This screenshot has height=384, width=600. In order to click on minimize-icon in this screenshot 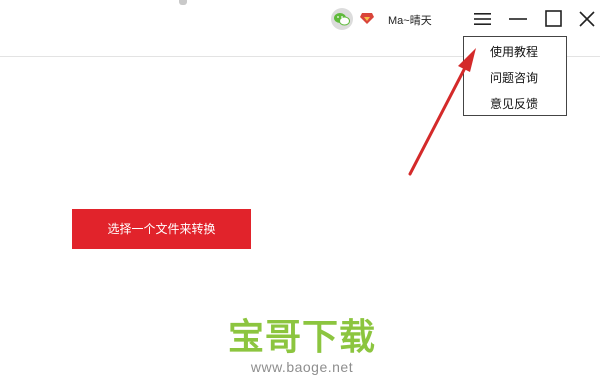, I will do `click(518, 19)`.